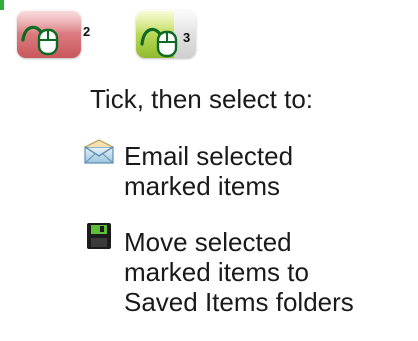  I want to click on email-action-text: Email selected marked items, so click(208, 171).